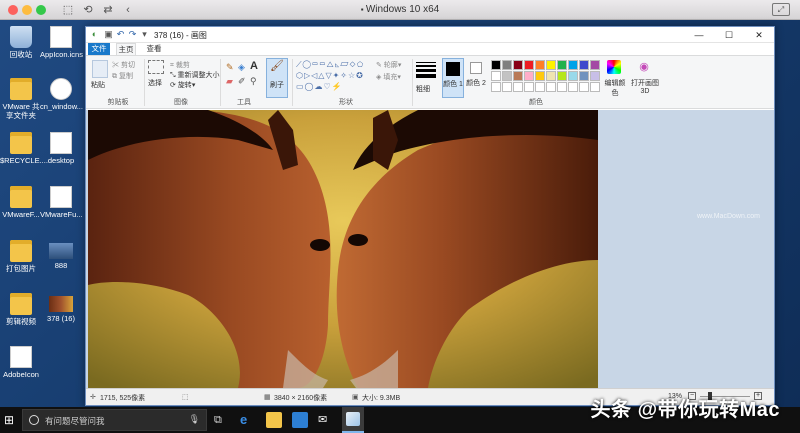  What do you see at coordinates (114, 420) in the screenshot?
I see `search-box: 有问题尽管问我 🎙` at bounding box center [114, 420].